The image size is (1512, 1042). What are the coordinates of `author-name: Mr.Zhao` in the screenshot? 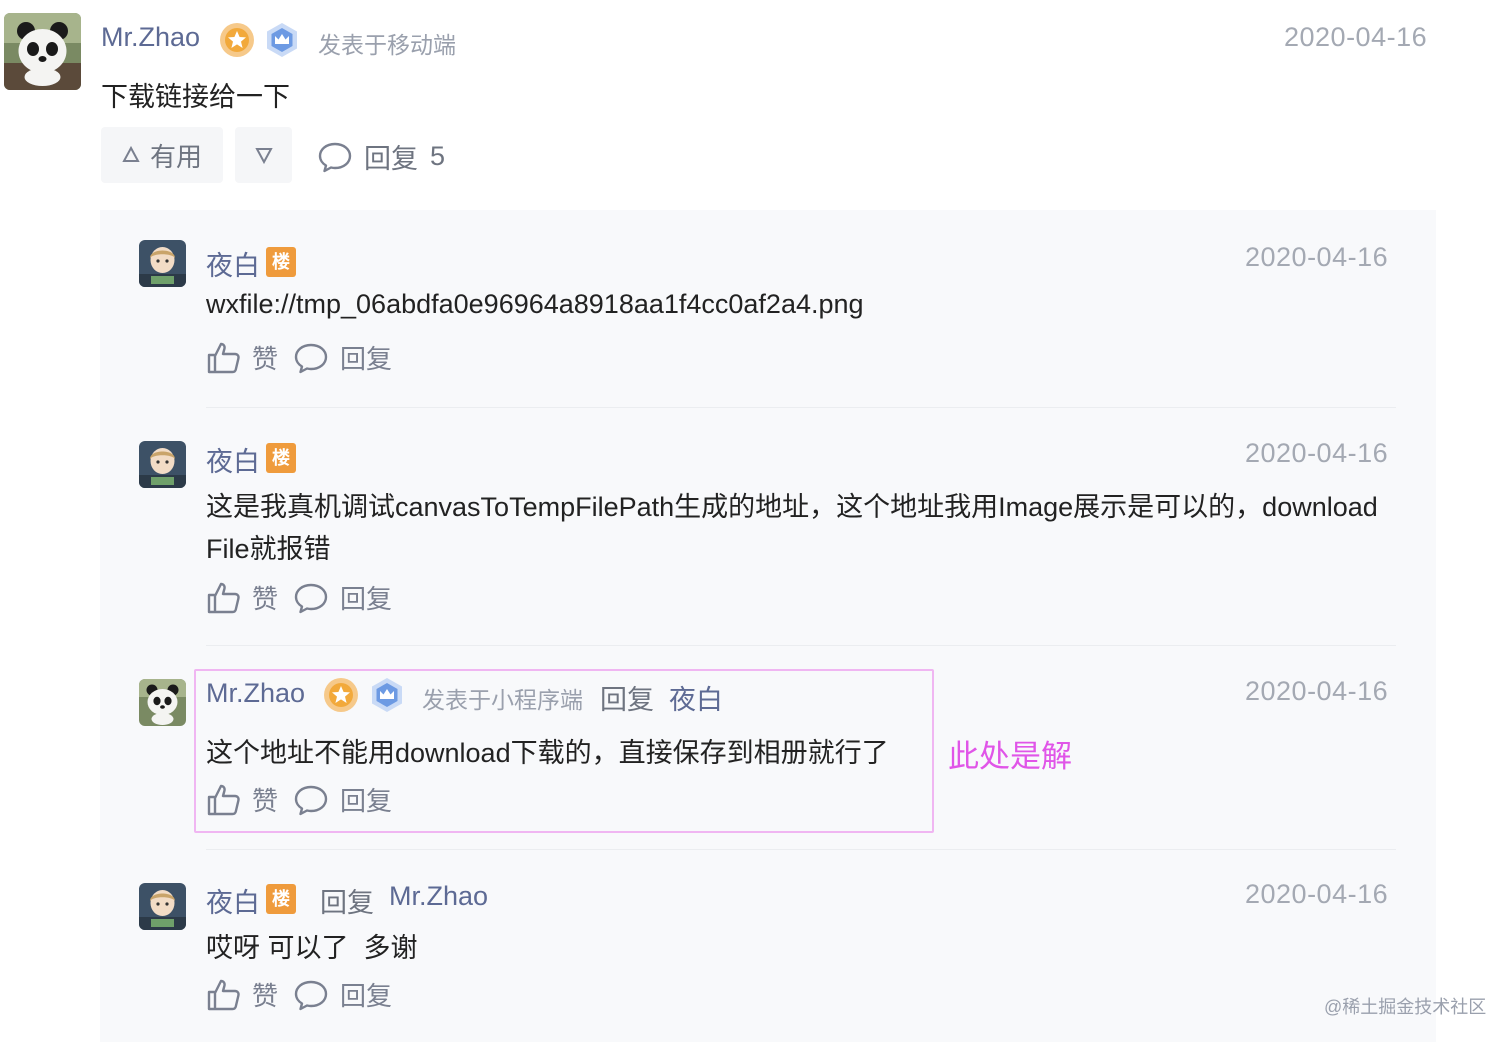 It's located at (150, 37).